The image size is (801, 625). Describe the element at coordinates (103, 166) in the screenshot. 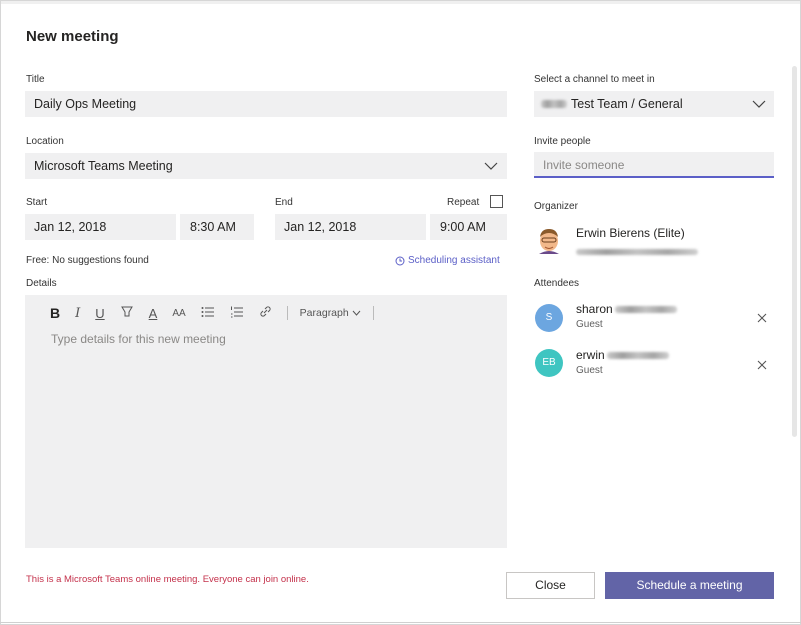

I see `location-value: Microsoft Teams Meeting` at that location.